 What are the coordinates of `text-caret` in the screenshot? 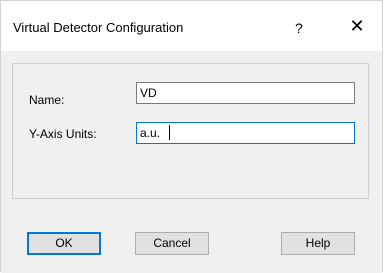 It's located at (169, 132).